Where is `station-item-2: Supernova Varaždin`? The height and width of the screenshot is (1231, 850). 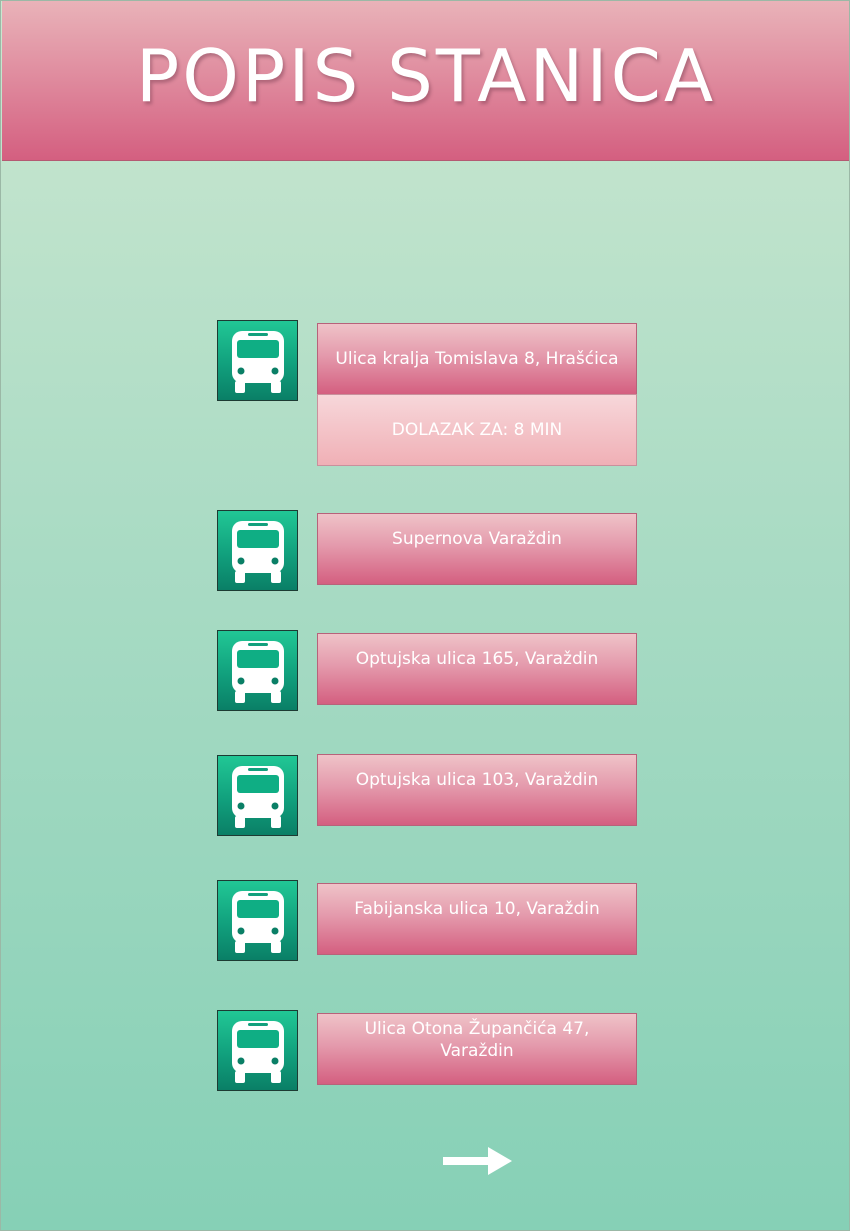
station-item-2: Supernova Varaždin is located at coordinates (477, 549).